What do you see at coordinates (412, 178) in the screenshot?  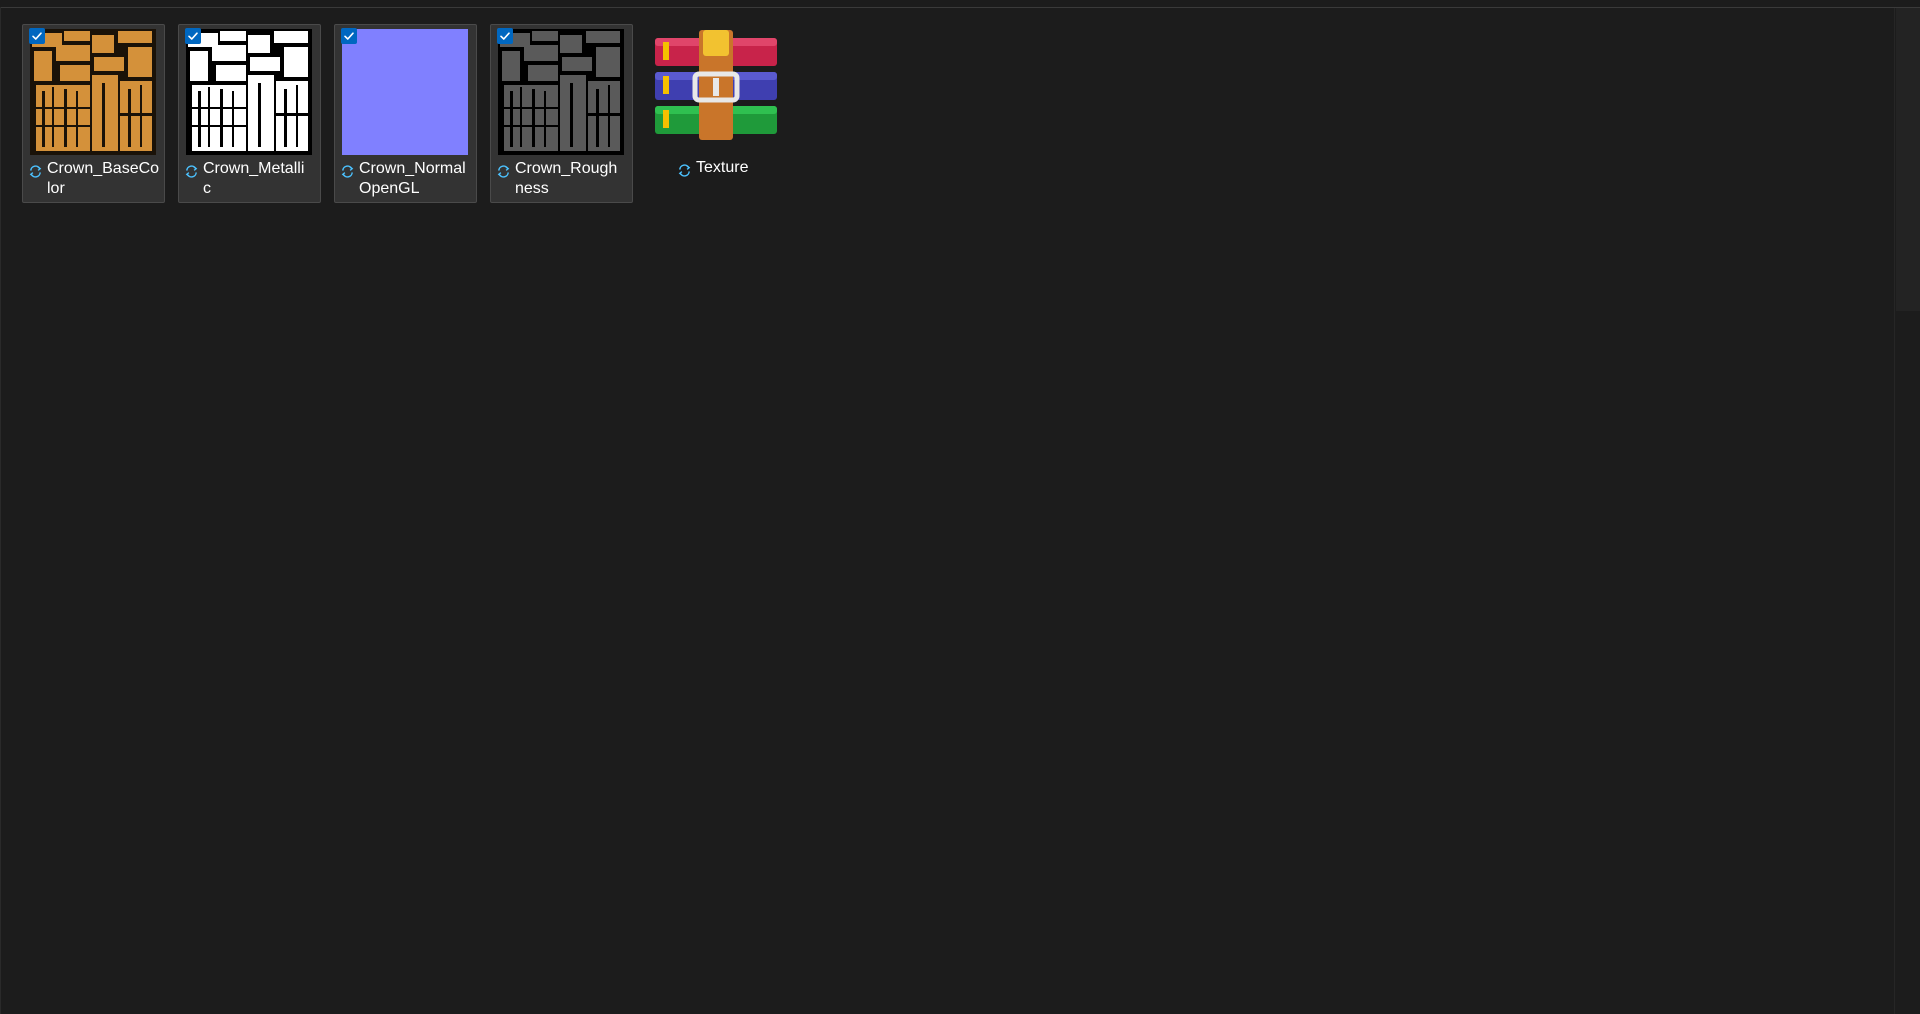 I see `file-name-label: Crown_Normal OpenGL` at bounding box center [412, 178].